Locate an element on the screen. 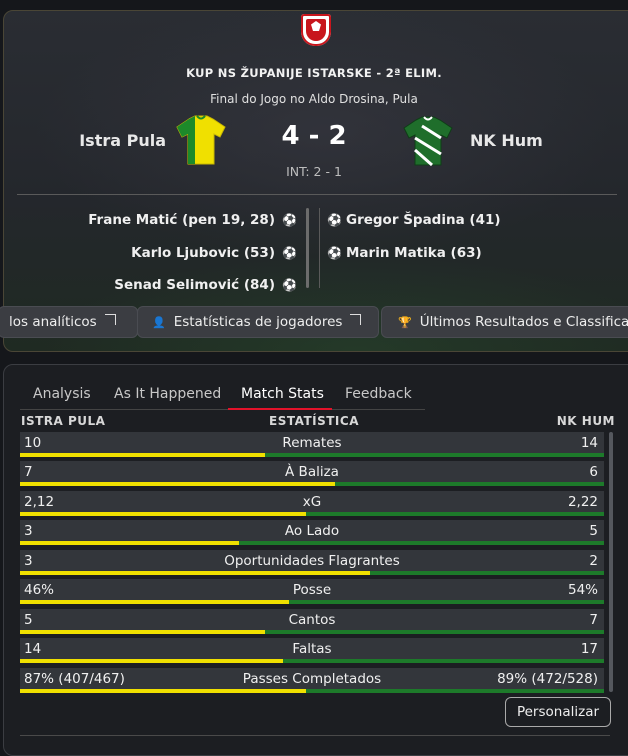 This screenshot has height=756, width=628. stat-row: 7À Baliza 6 is located at coordinates (312, 473).